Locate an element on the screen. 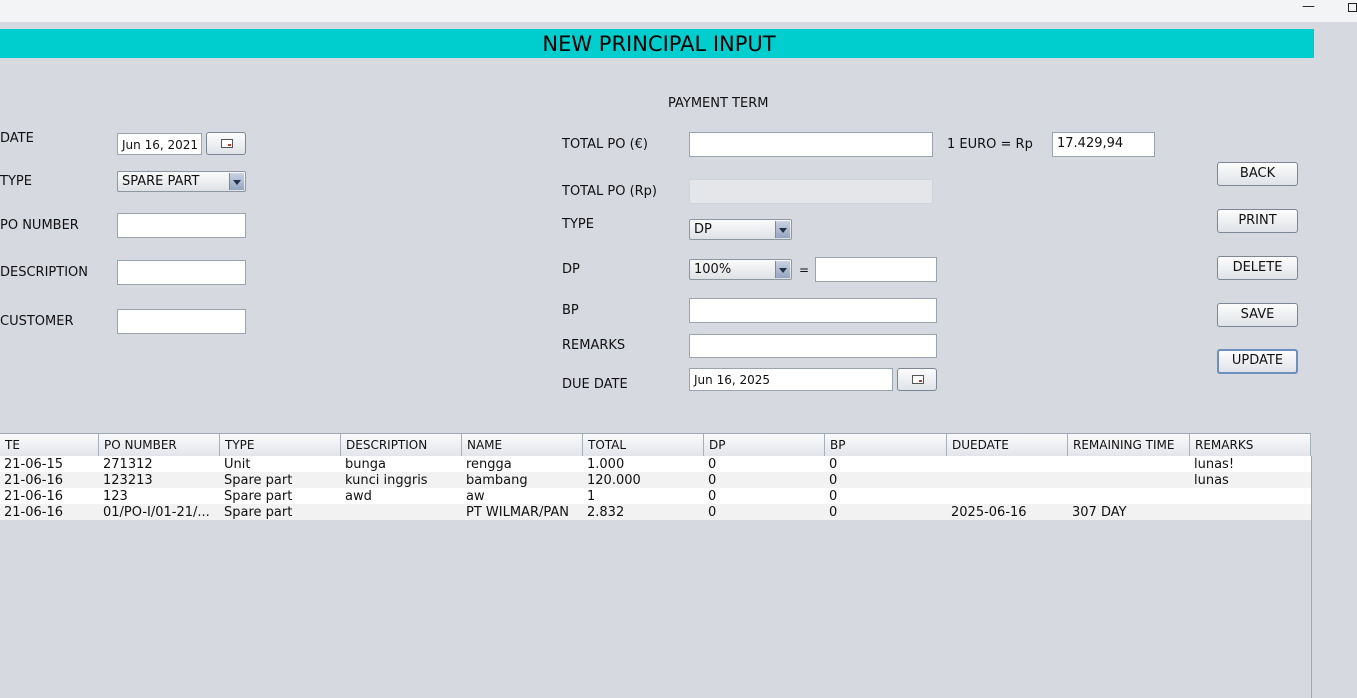 This screenshot has height=698, width=1357. table-cell: lunas is located at coordinates (1211, 480).